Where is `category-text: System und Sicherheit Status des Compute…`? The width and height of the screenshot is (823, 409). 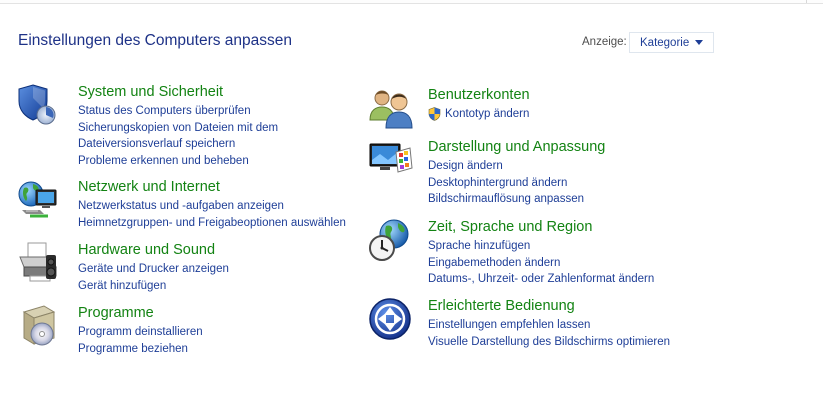
category-text: System und Sicherheit Status des Compute… is located at coordinates (178, 126).